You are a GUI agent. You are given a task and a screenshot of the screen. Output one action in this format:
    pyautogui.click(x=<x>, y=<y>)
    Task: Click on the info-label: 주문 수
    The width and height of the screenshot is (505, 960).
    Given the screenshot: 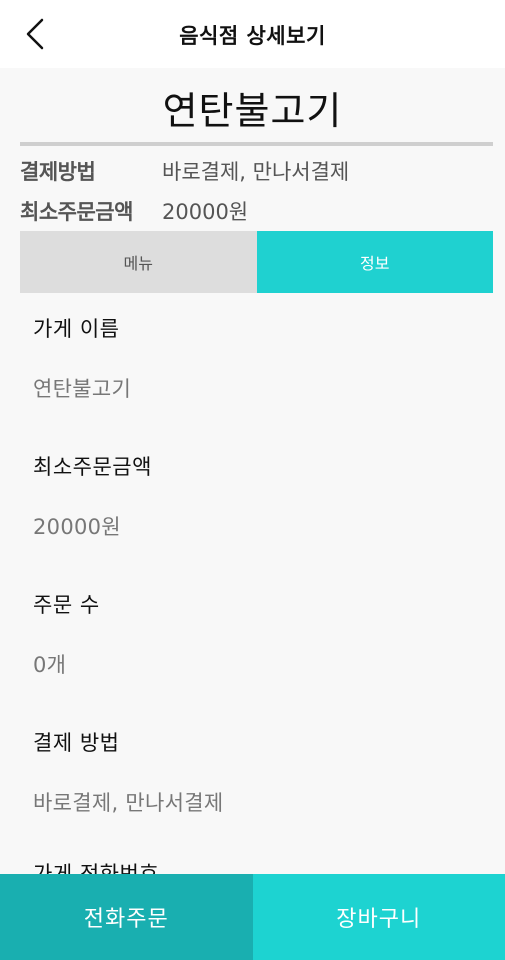 What is the action you would take?
    pyautogui.click(x=66, y=605)
    